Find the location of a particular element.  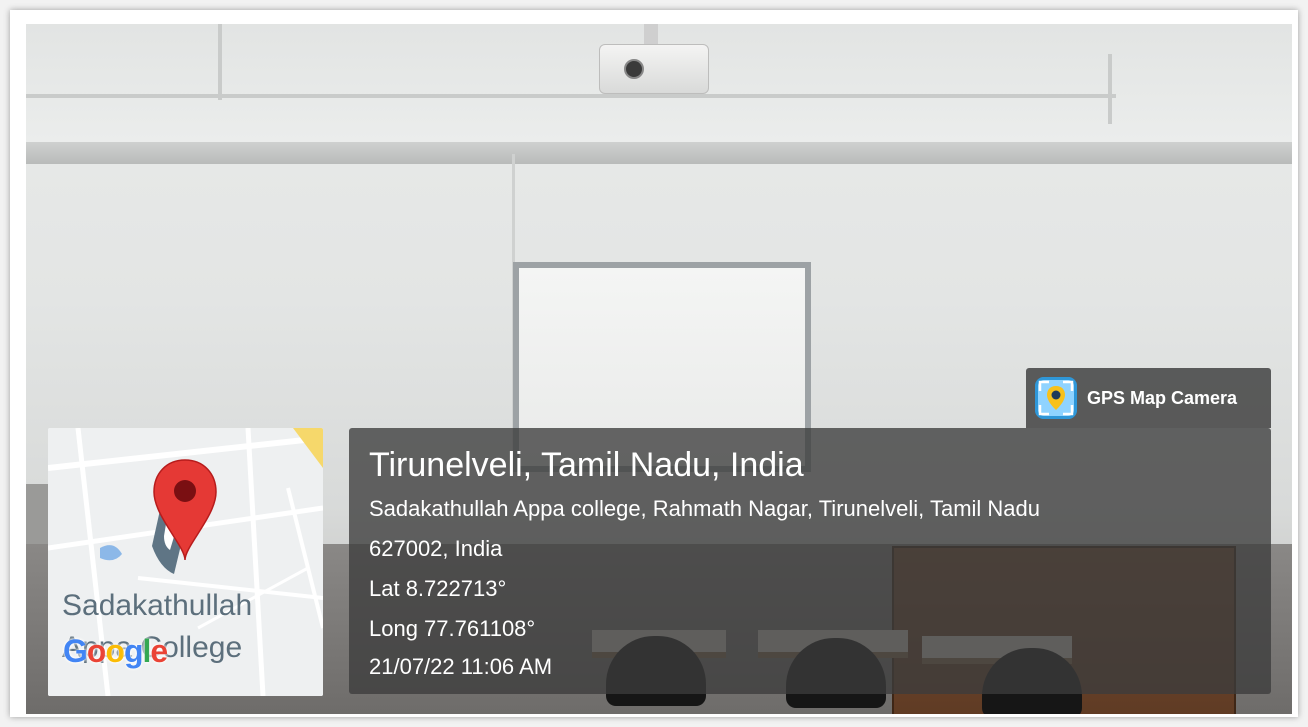

projector-mount is located at coordinates (651, 35).